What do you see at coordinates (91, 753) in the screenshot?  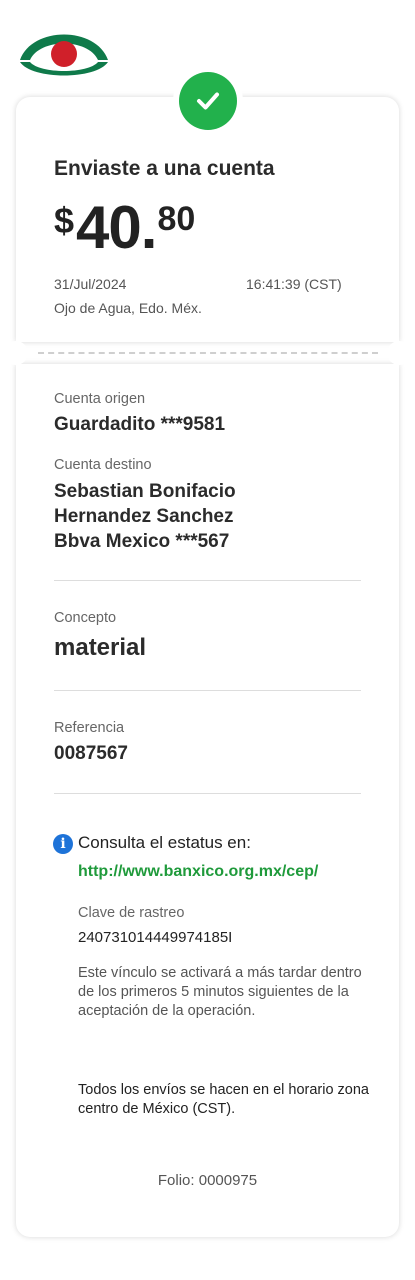 I see `reference-value: 0087567` at bounding box center [91, 753].